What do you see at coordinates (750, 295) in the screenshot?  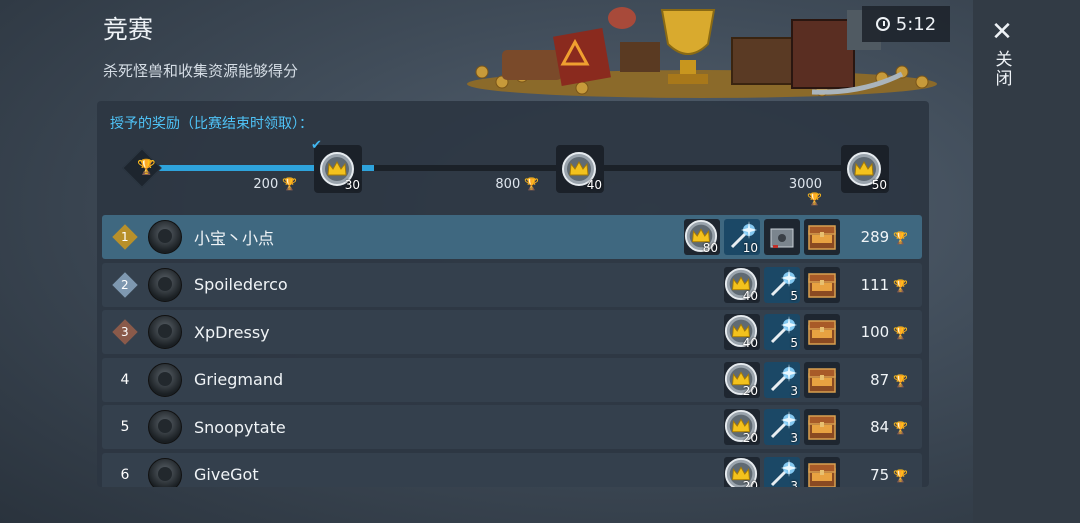 I see `item-count: 40` at bounding box center [750, 295].